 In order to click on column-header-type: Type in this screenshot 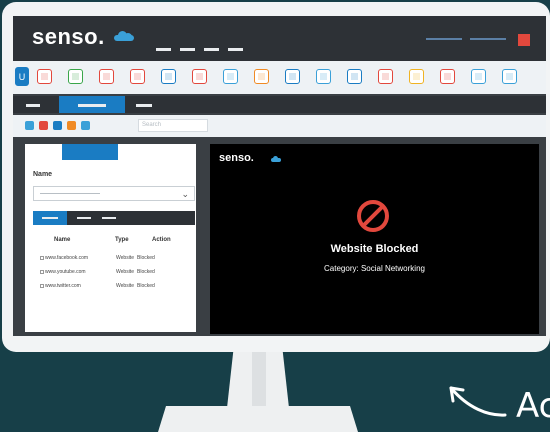, I will do `click(122, 240)`.